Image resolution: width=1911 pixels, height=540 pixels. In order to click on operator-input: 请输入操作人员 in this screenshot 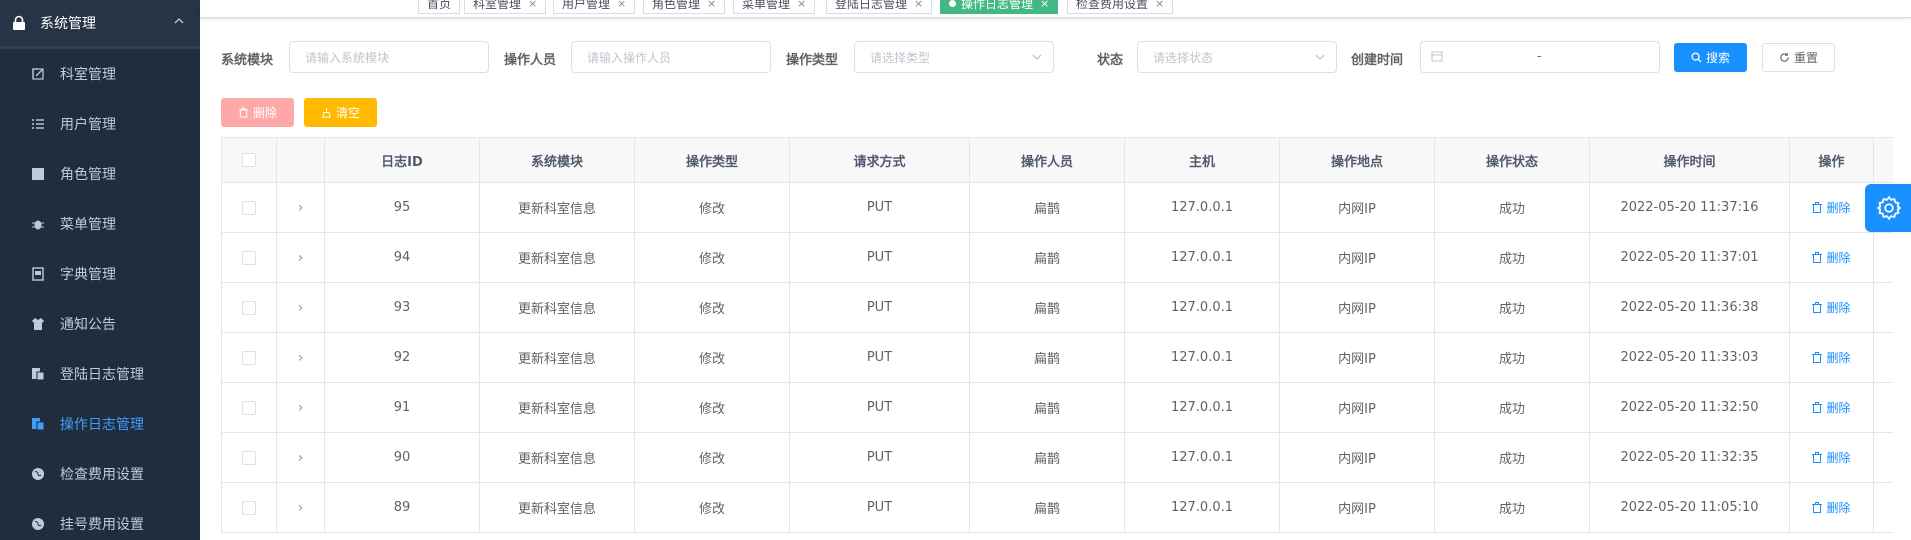, I will do `click(671, 57)`.